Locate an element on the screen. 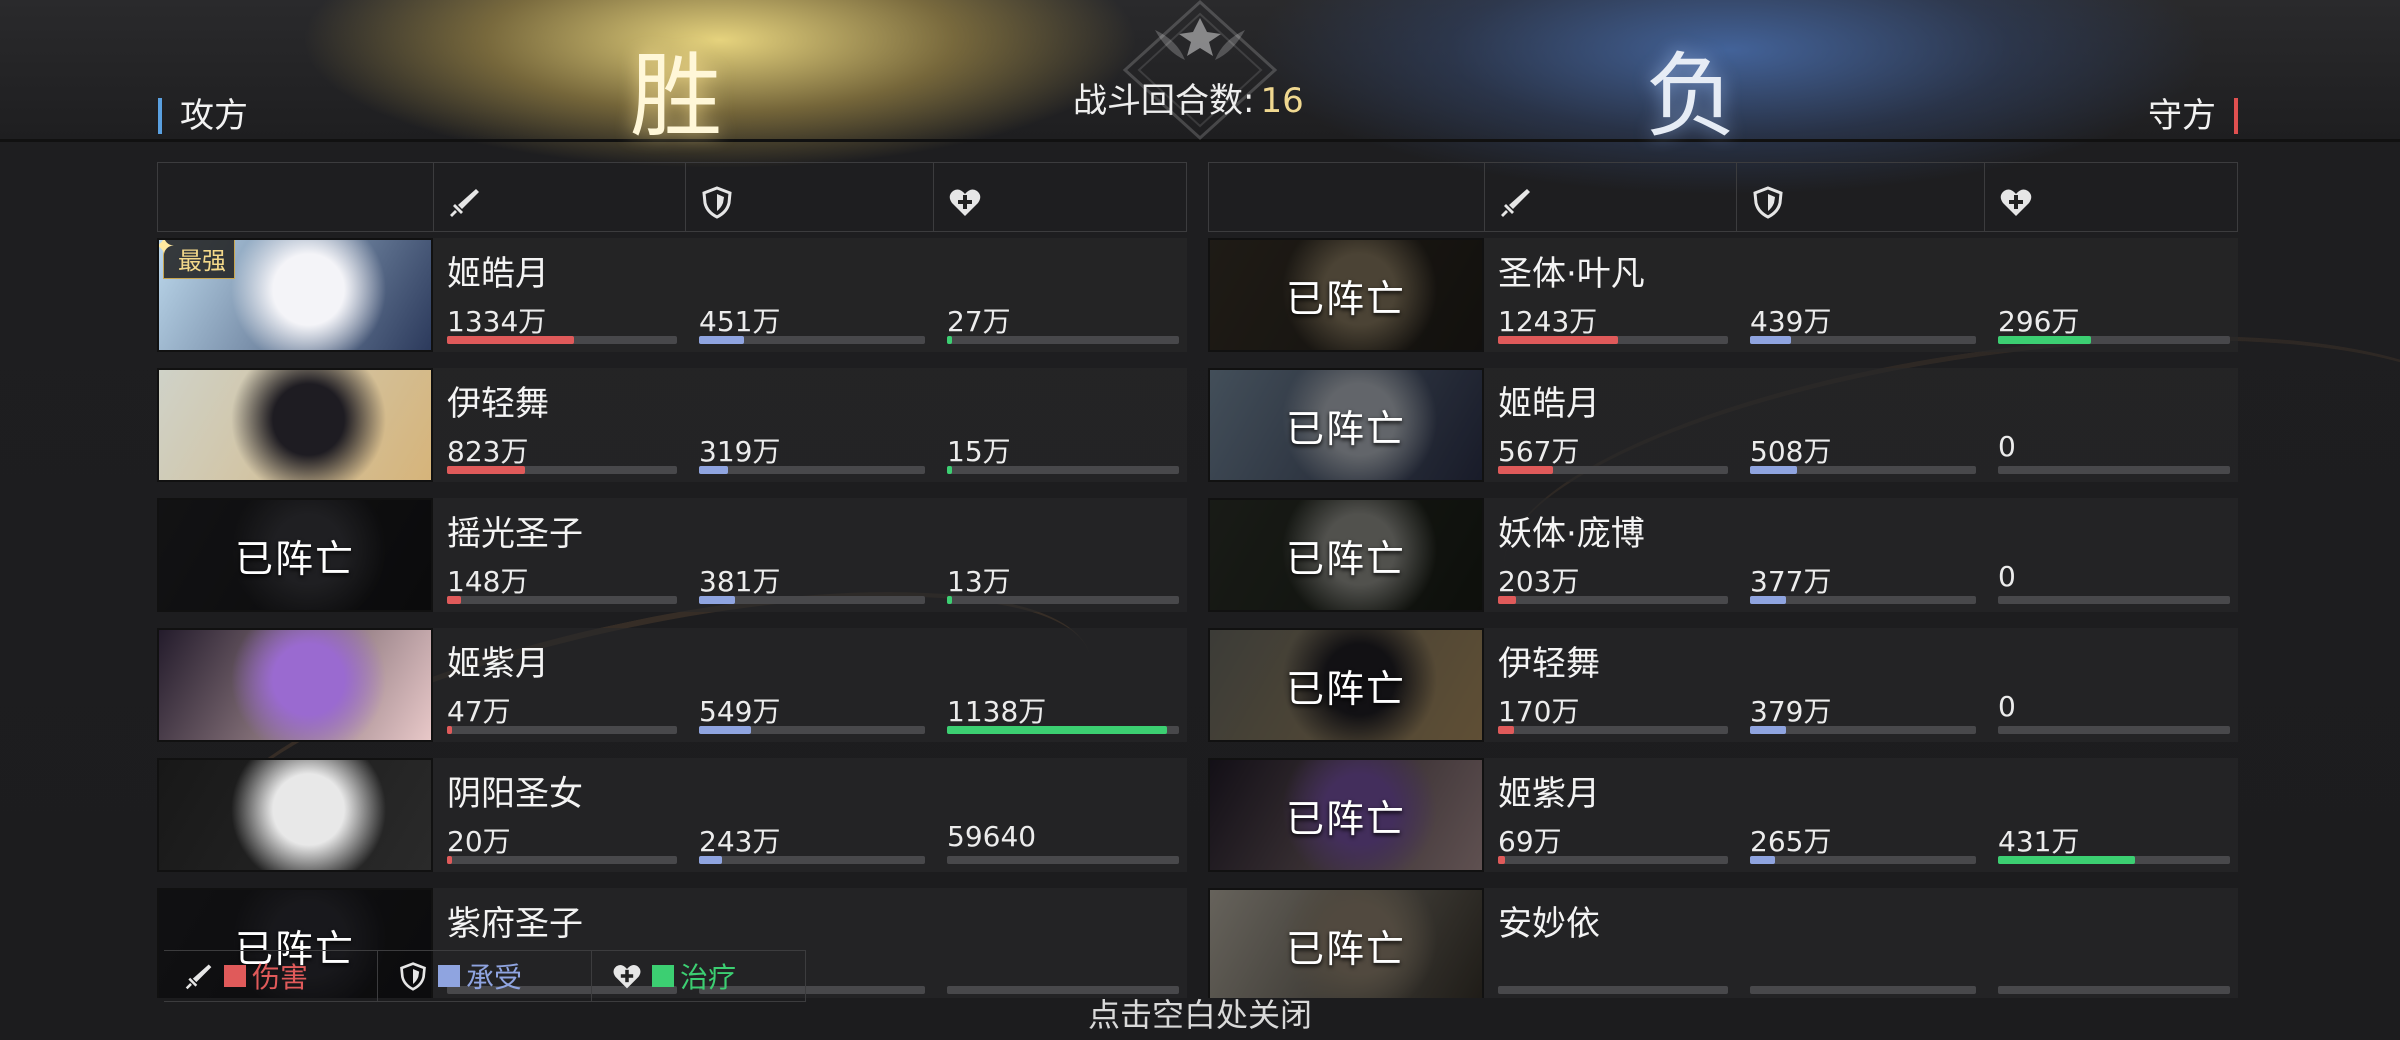  taken-cell: 508万 is located at coordinates (1860, 425).